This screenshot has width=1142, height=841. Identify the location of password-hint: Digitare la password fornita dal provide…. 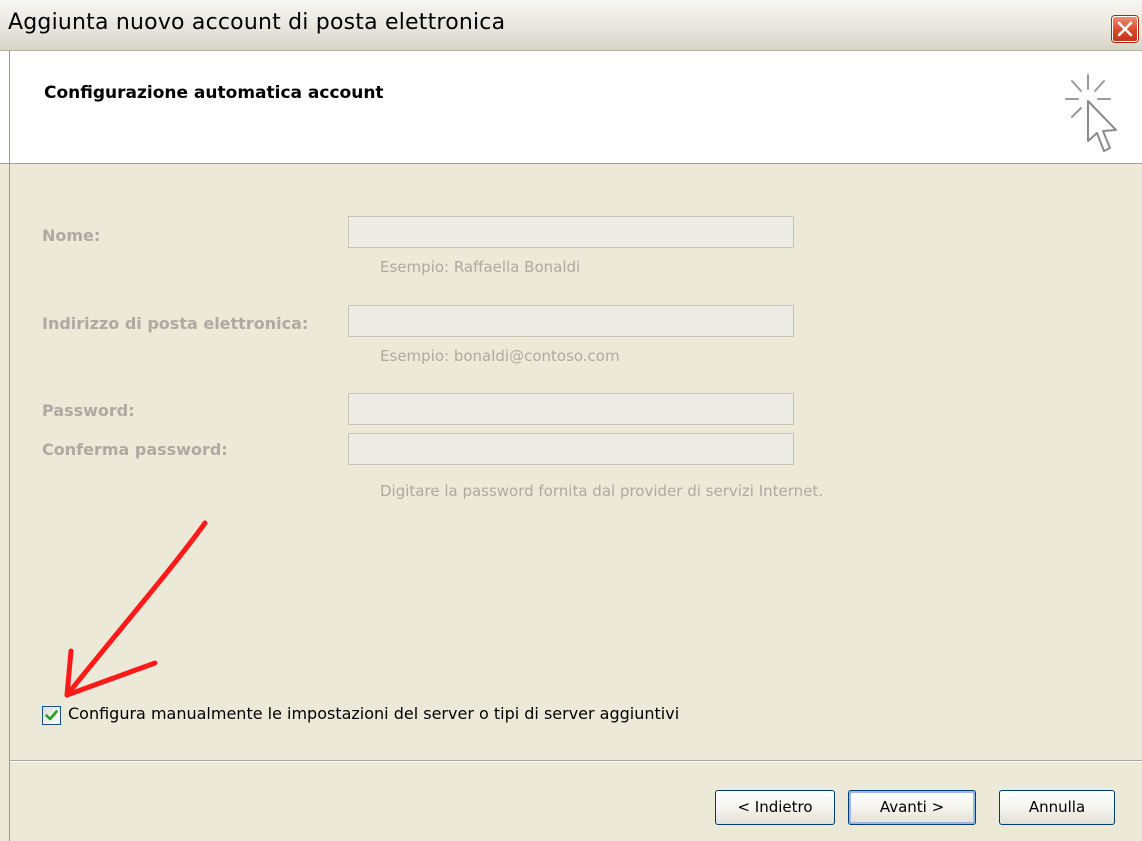
(602, 491).